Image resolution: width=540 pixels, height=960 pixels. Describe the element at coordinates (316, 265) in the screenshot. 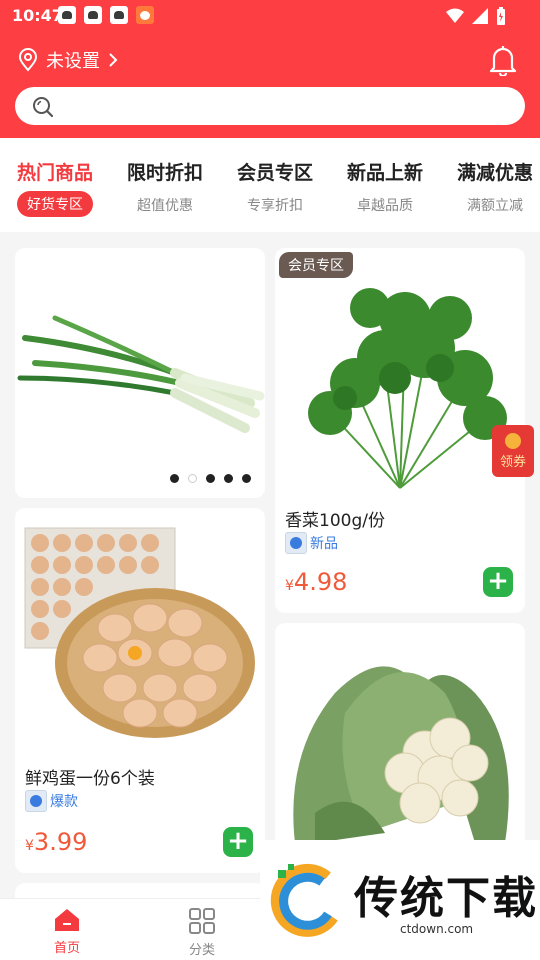

I see `member-zone-badge: 会员专区` at that location.